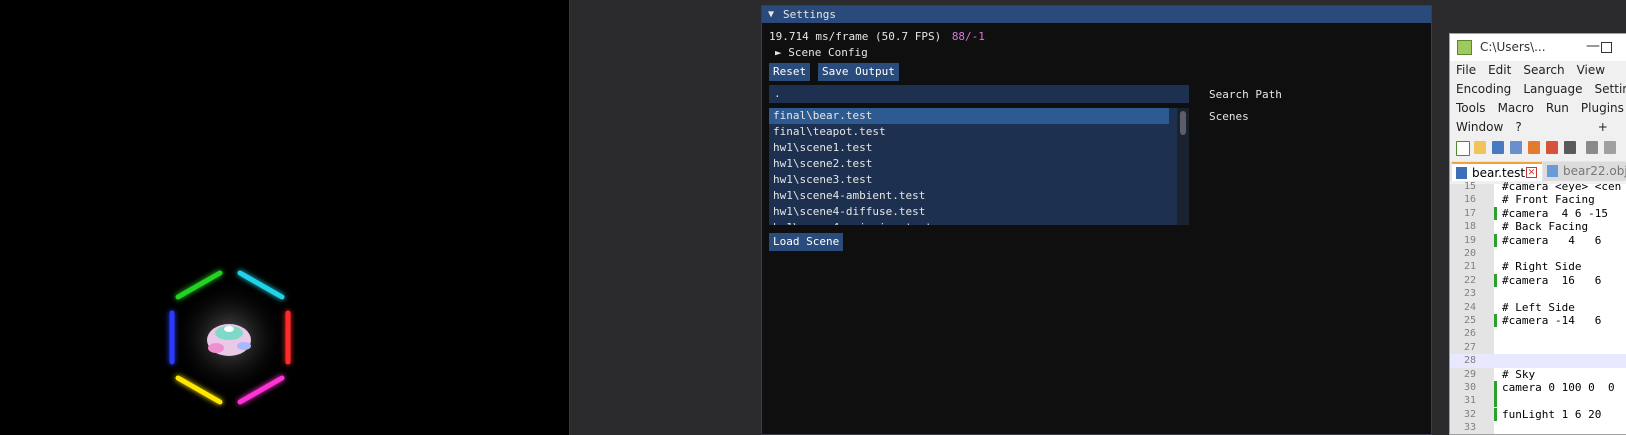  Describe the element at coordinates (969, 180) in the screenshot. I see `scene-list-item: hw1\scene3.test` at that location.